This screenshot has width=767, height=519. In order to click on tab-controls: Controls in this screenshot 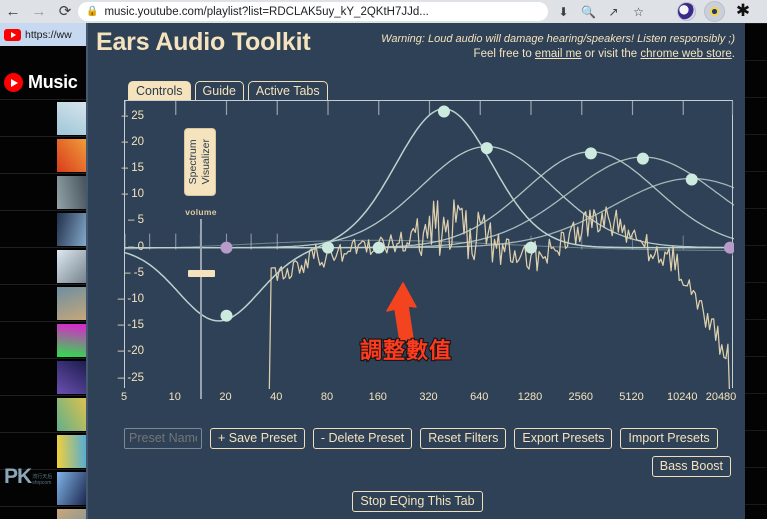, I will do `click(159, 91)`.